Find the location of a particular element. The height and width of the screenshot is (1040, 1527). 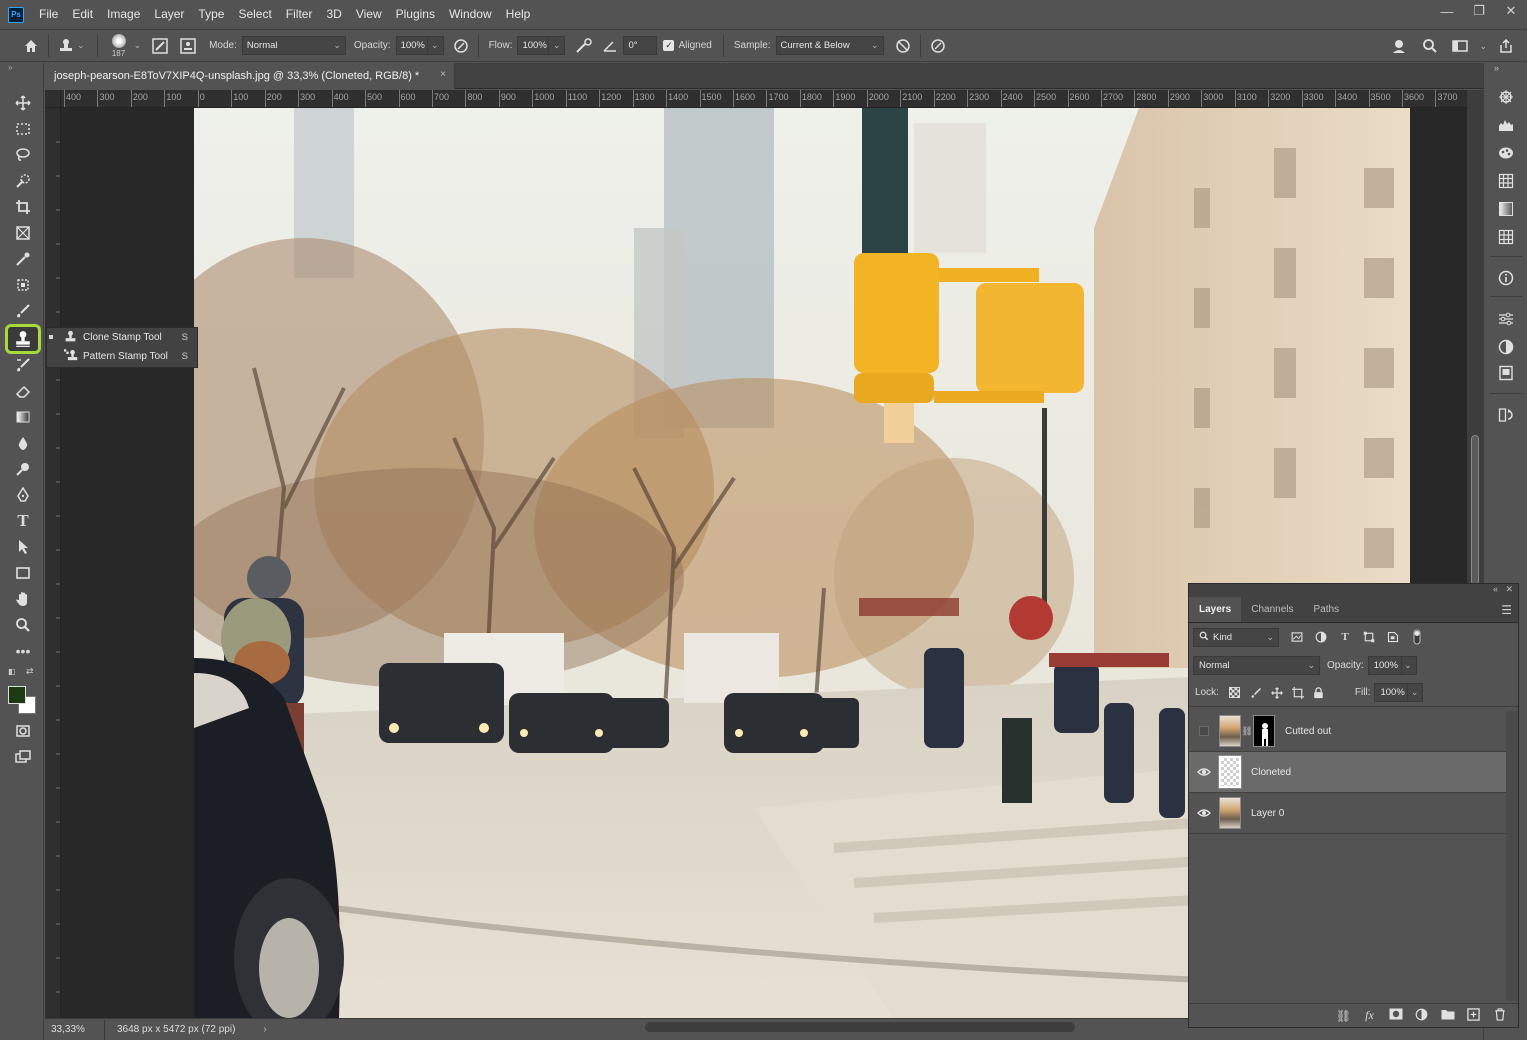

menu-plugins: Plugins is located at coordinates (415, 14).